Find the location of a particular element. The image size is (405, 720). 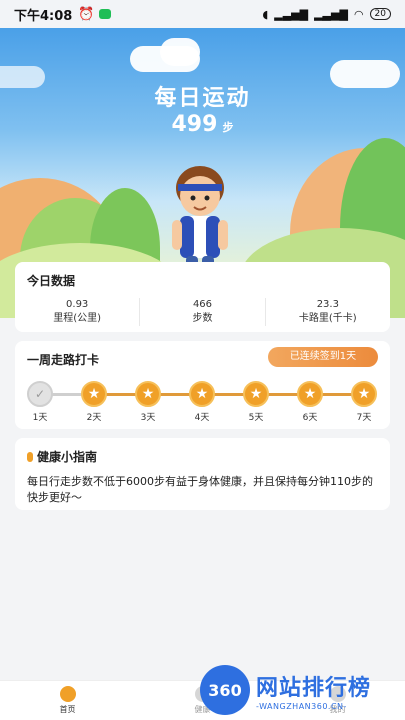

checkin-day: ★ 7天 is located at coordinates (364, 402).